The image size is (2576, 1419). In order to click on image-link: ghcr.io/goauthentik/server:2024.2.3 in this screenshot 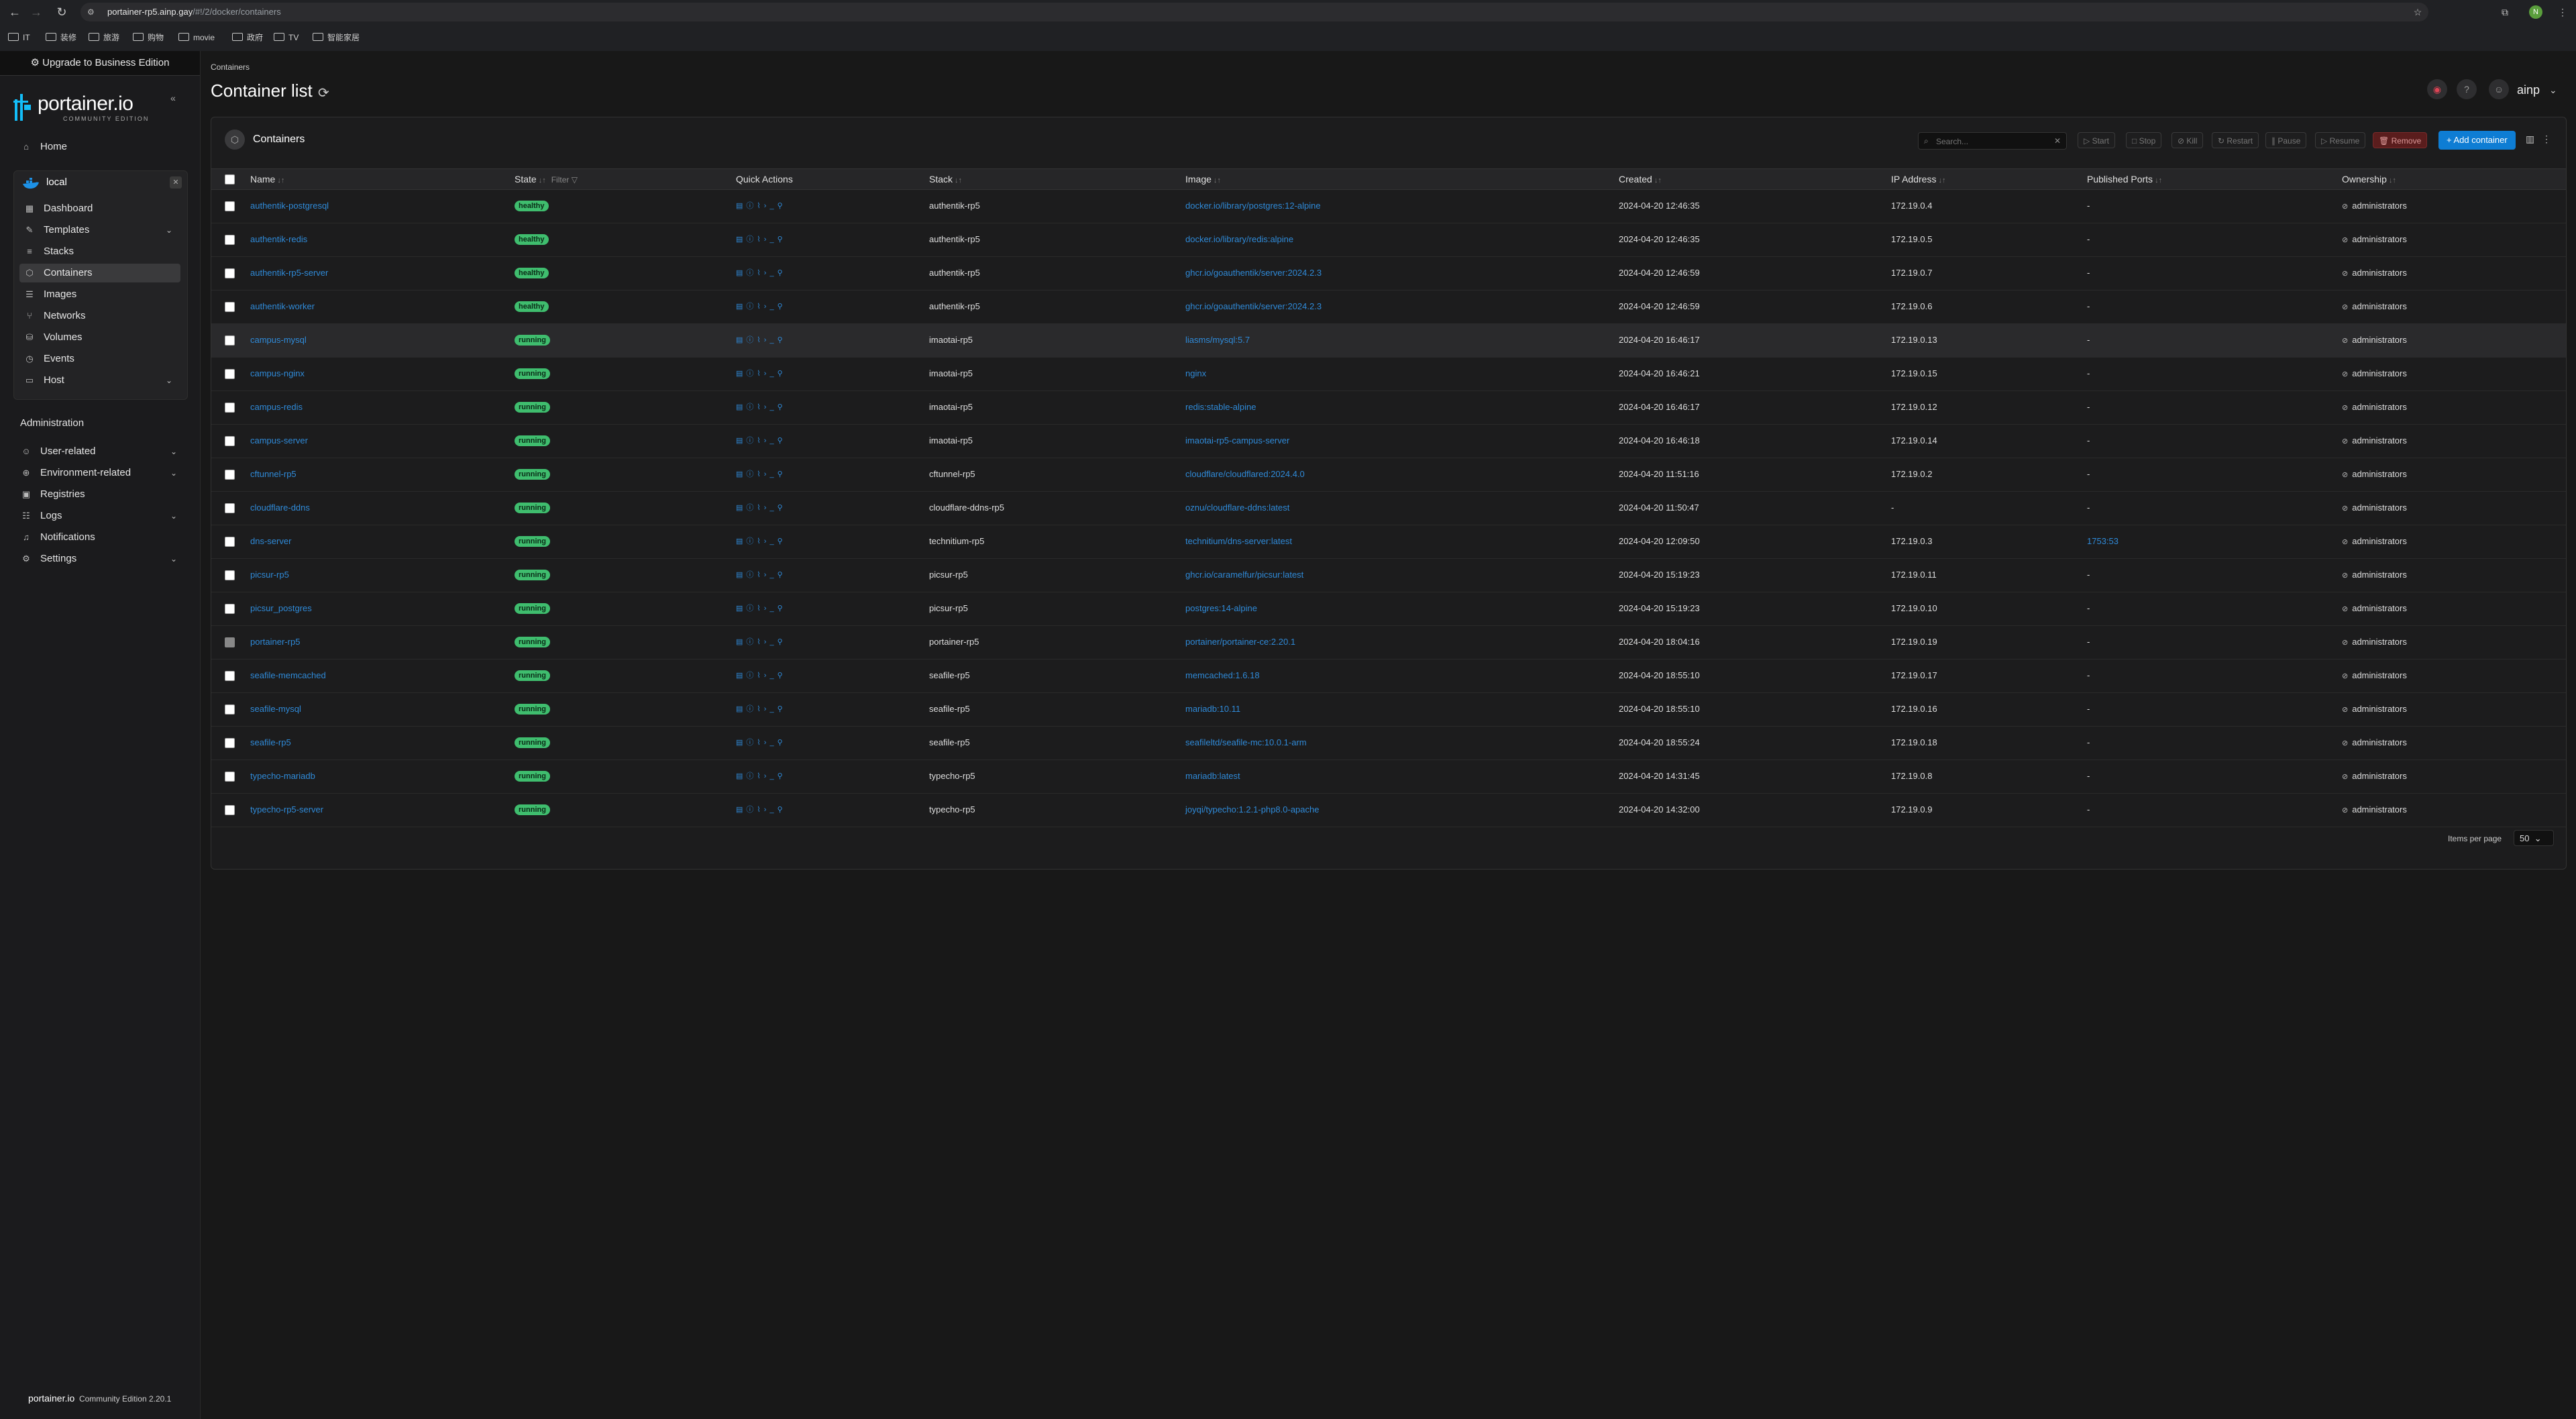, I will do `click(1253, 273)`.